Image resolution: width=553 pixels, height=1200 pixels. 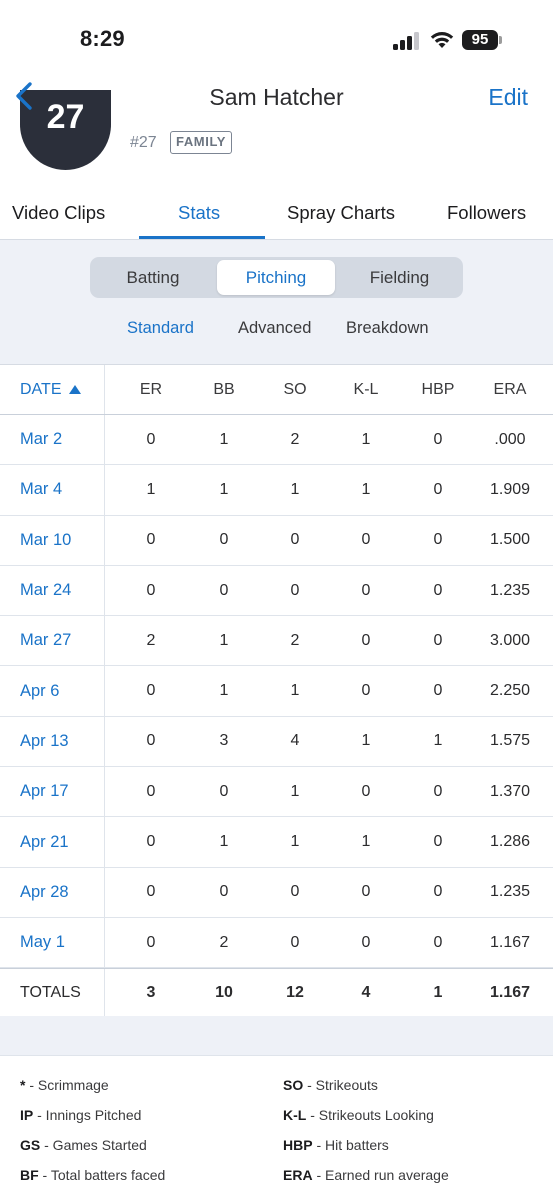 What do you see at coordinates (52, 741) in the screenshot?
I see `row-date-link: Apr 13` at bounding box center [52, 741].